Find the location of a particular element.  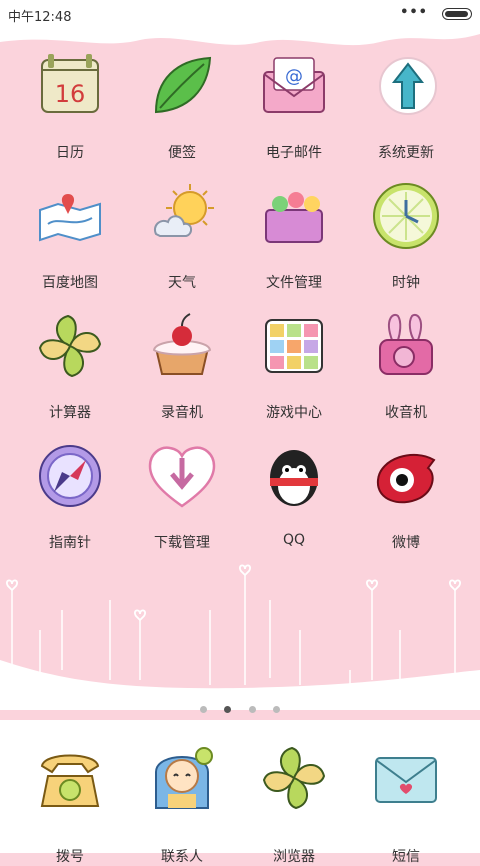

app-label: 拨号 is located at coordinates (70, 857).